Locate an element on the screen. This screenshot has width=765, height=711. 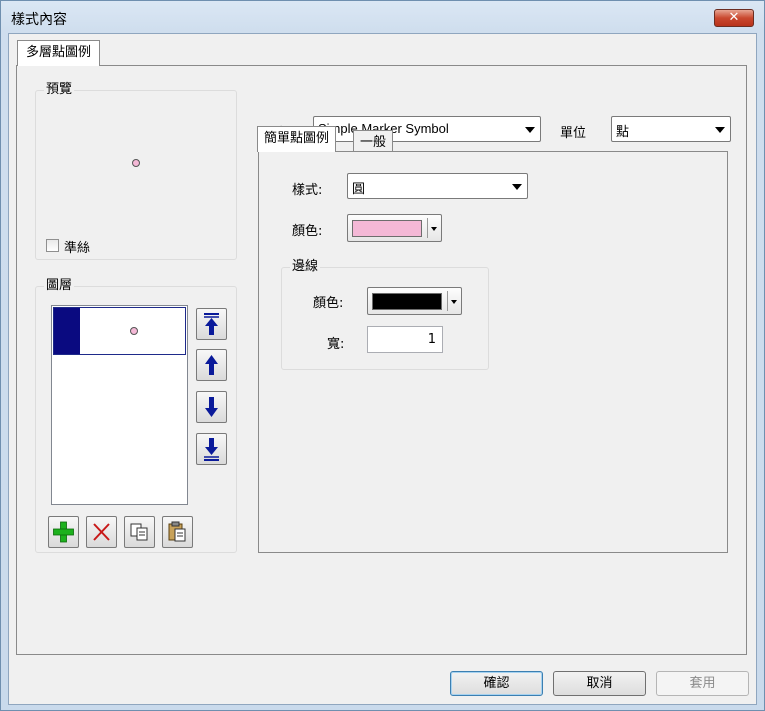
preview-group: 預覽 準絲 is located at coordinates (136, 171).